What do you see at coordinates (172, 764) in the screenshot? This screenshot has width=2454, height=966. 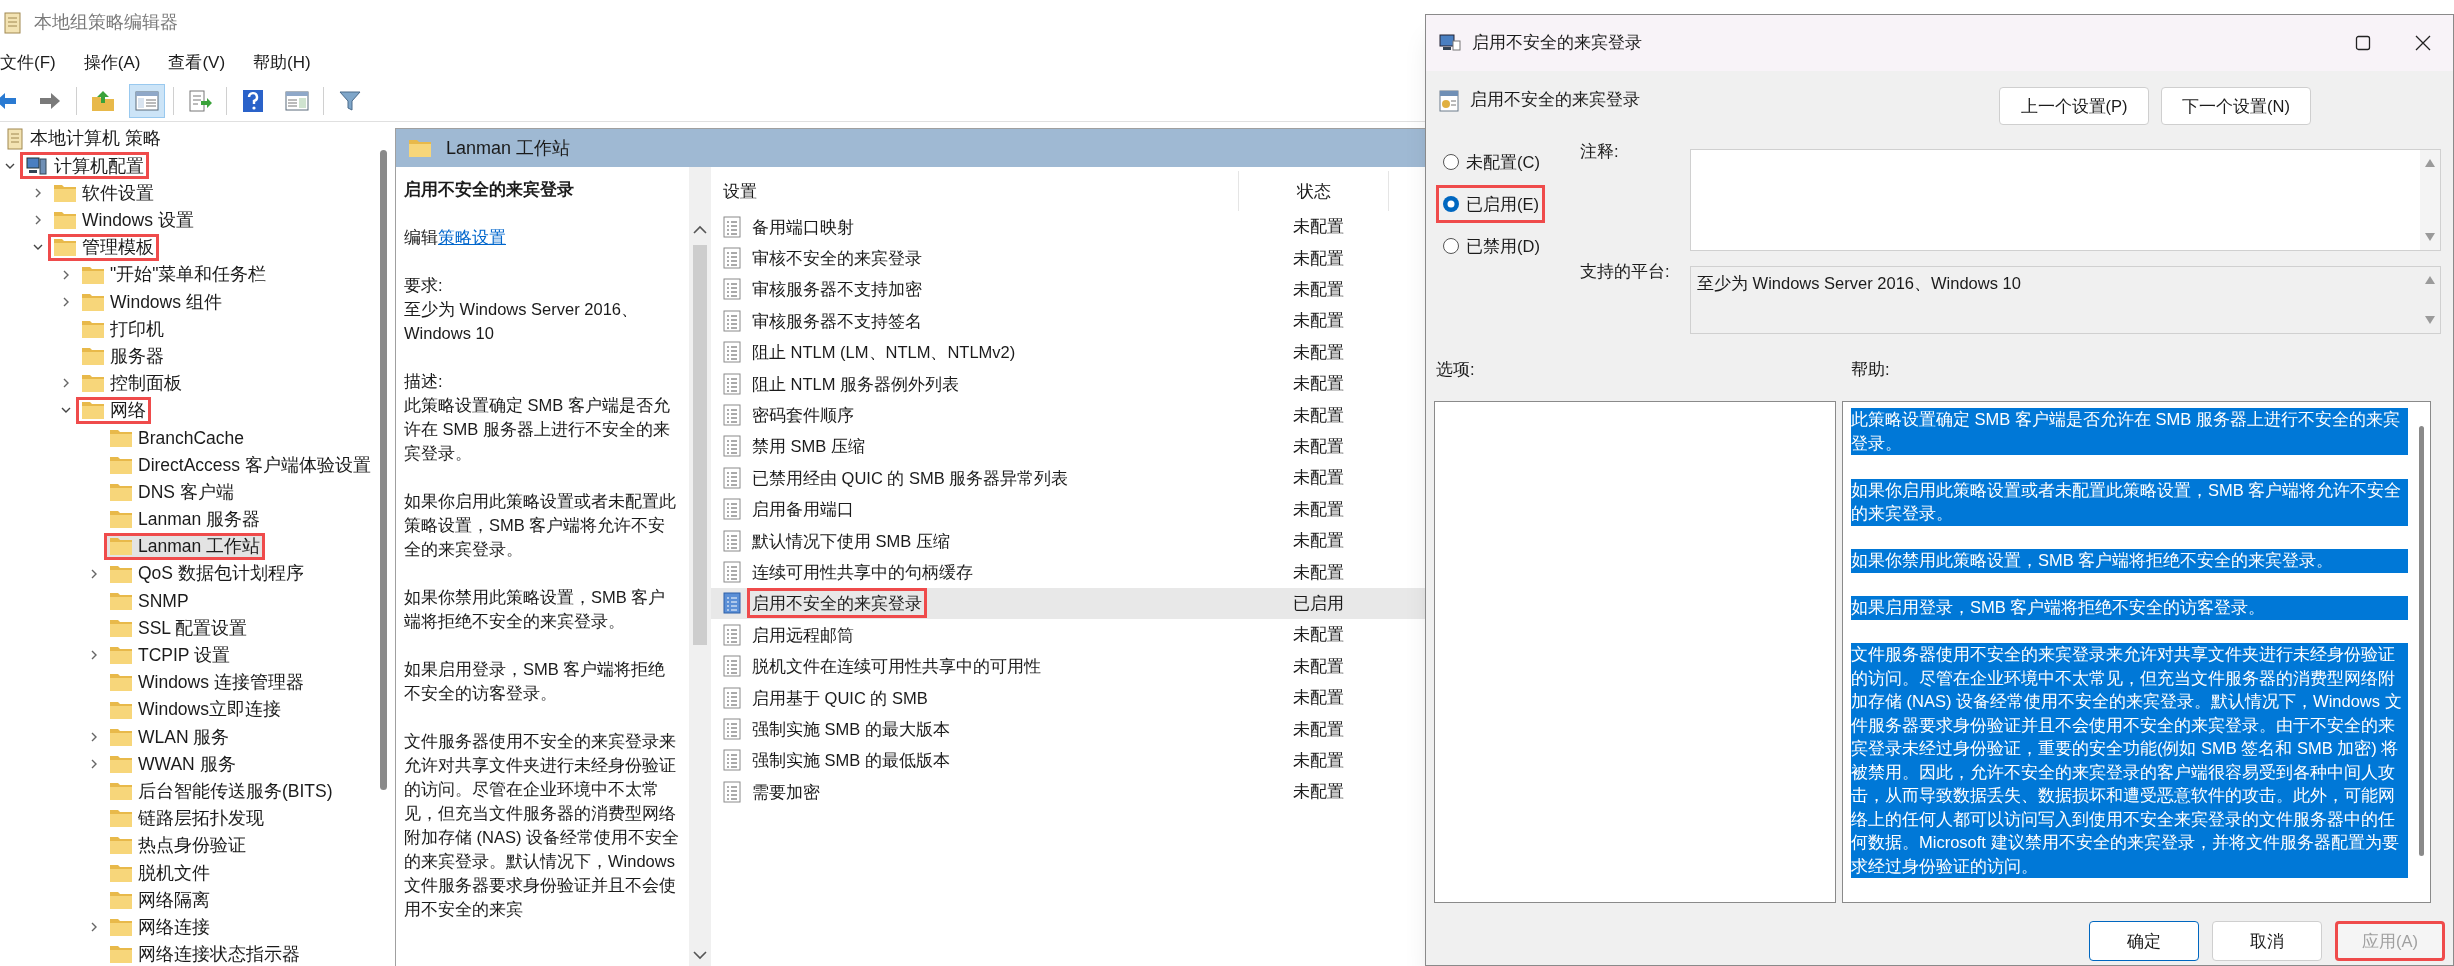 I see `tree-item: WWAN 服务` at bounding box center [172, 764].